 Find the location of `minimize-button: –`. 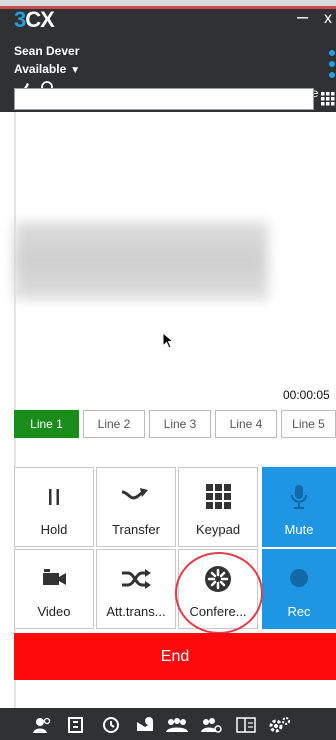

minimize-button: – is located at coordinates (302, 17).